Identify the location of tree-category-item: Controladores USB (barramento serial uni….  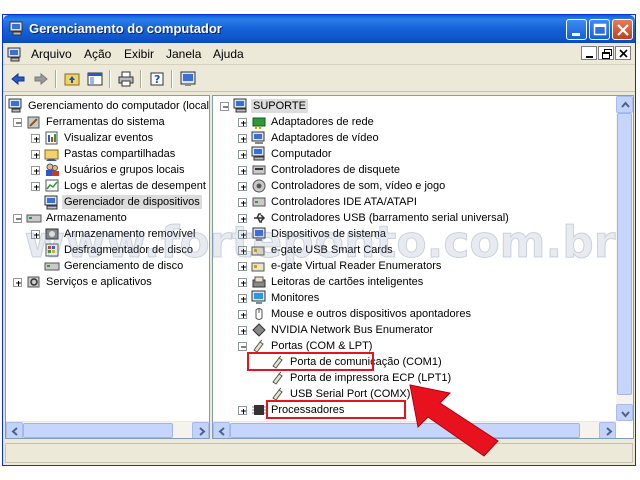
(421, 218).